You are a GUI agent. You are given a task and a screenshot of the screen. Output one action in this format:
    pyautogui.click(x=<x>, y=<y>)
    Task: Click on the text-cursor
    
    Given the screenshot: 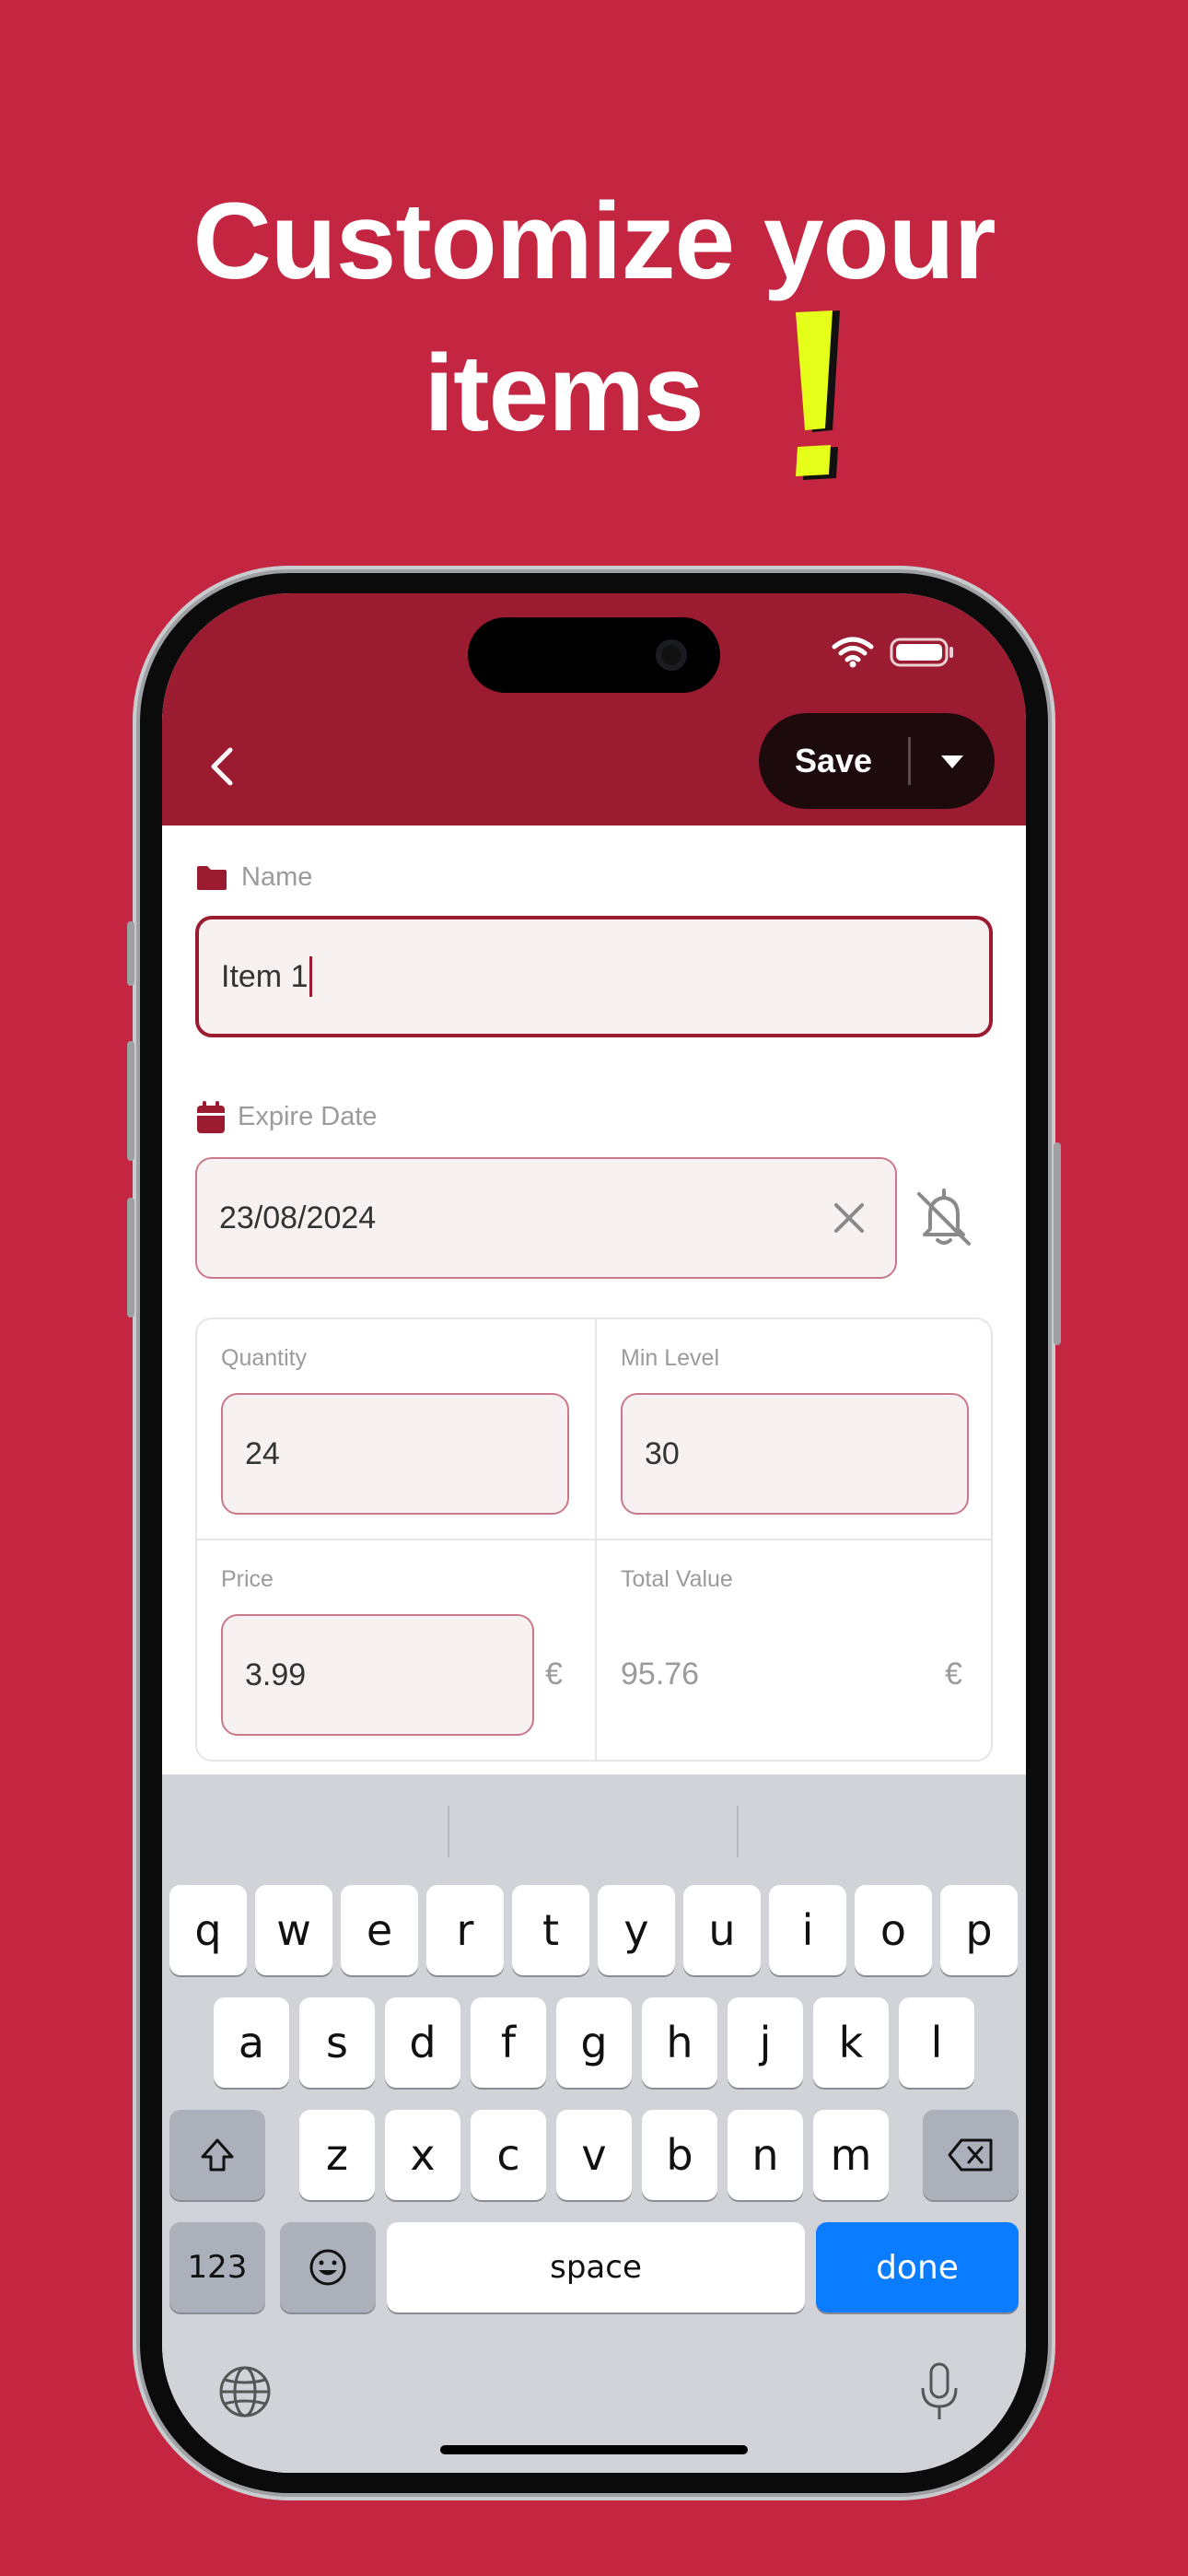 What is the action you would take?
    pyautogui.click(x=311, y=976)
    